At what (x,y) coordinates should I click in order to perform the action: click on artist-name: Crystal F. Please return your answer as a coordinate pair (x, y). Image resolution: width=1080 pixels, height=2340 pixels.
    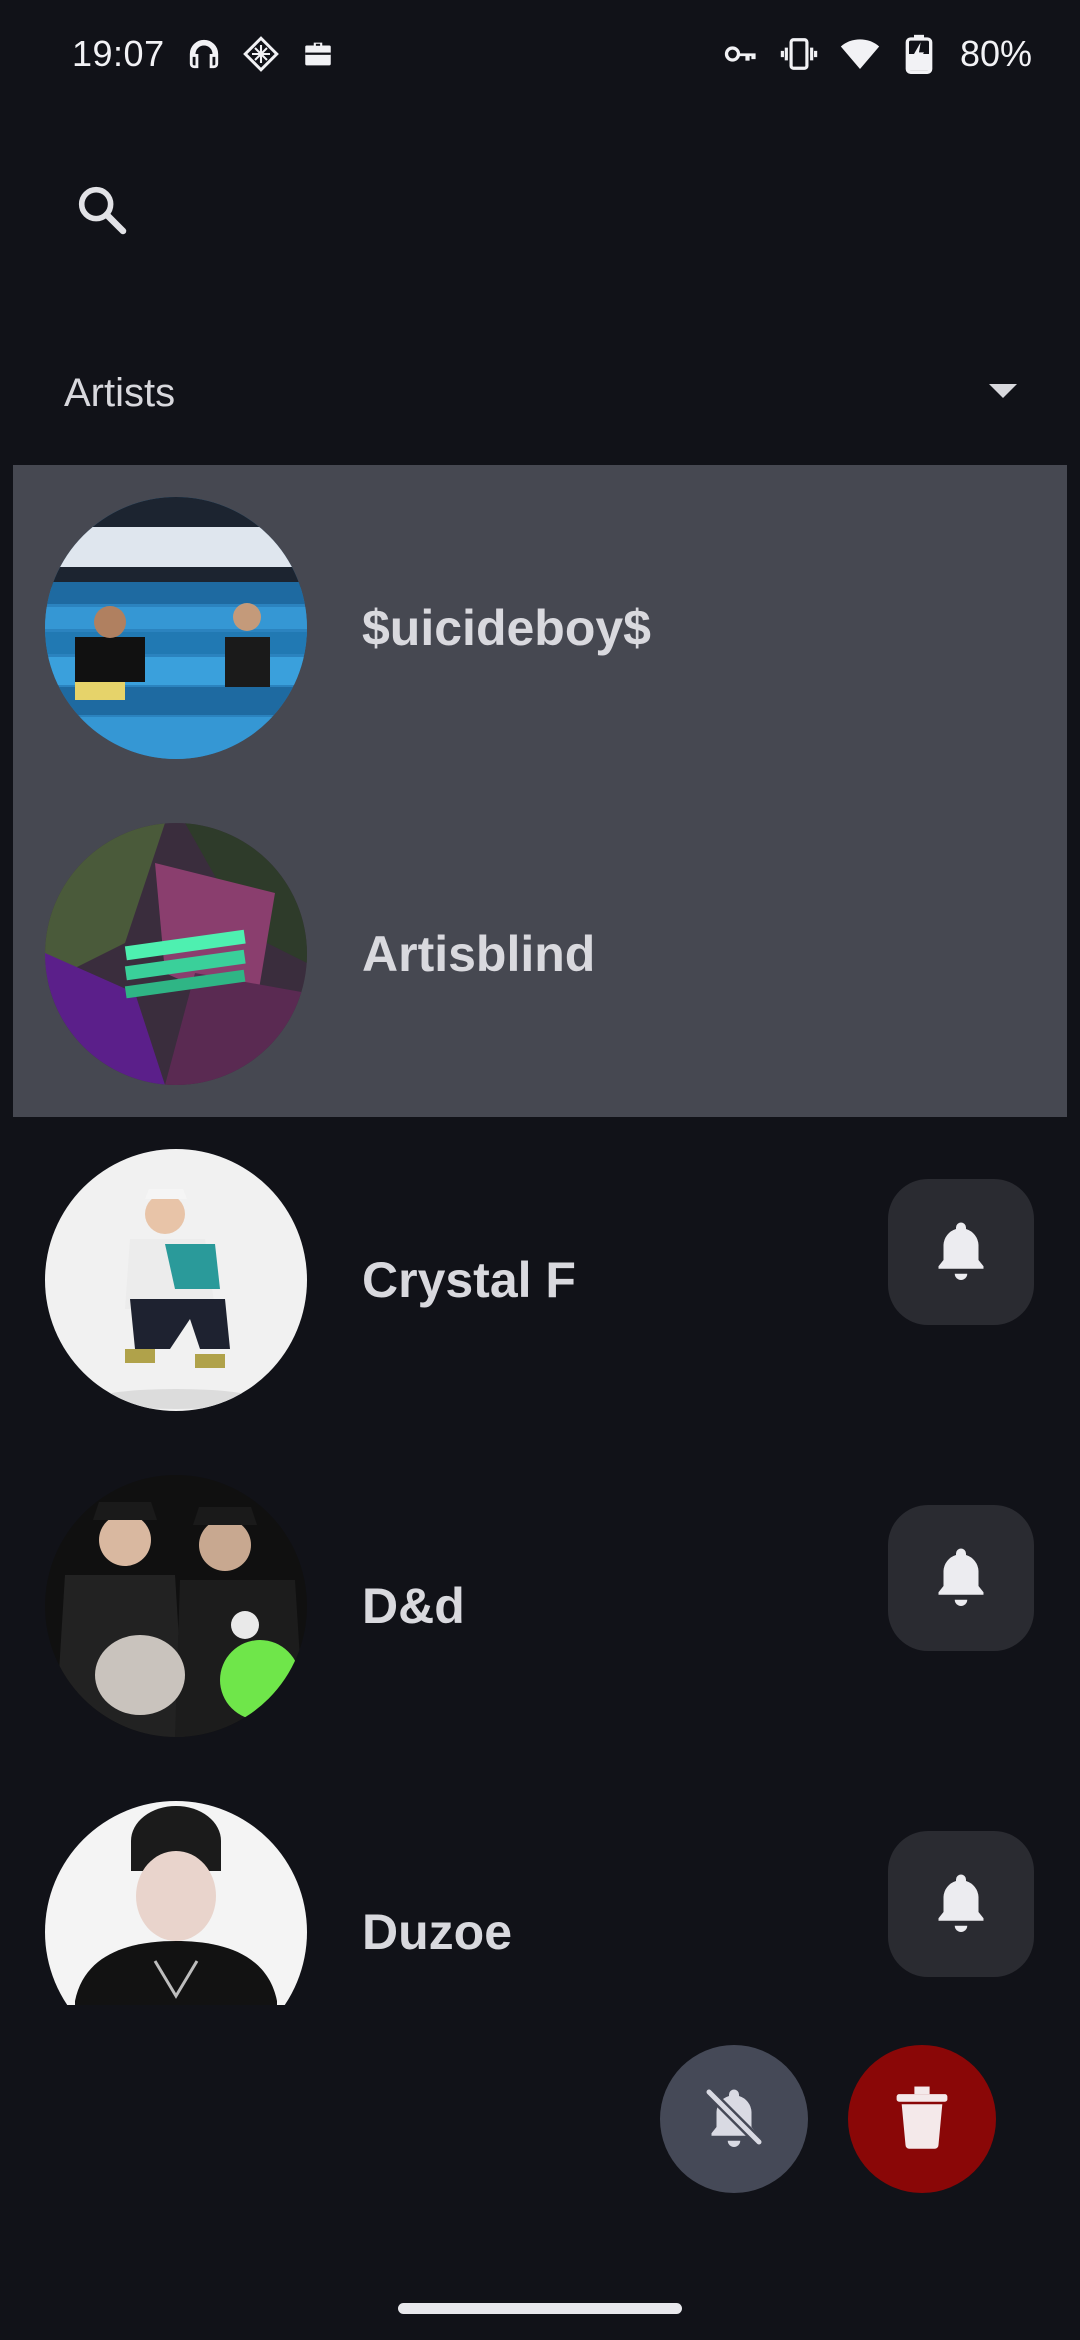
    Looking at the image, I should click on (469, 1280).